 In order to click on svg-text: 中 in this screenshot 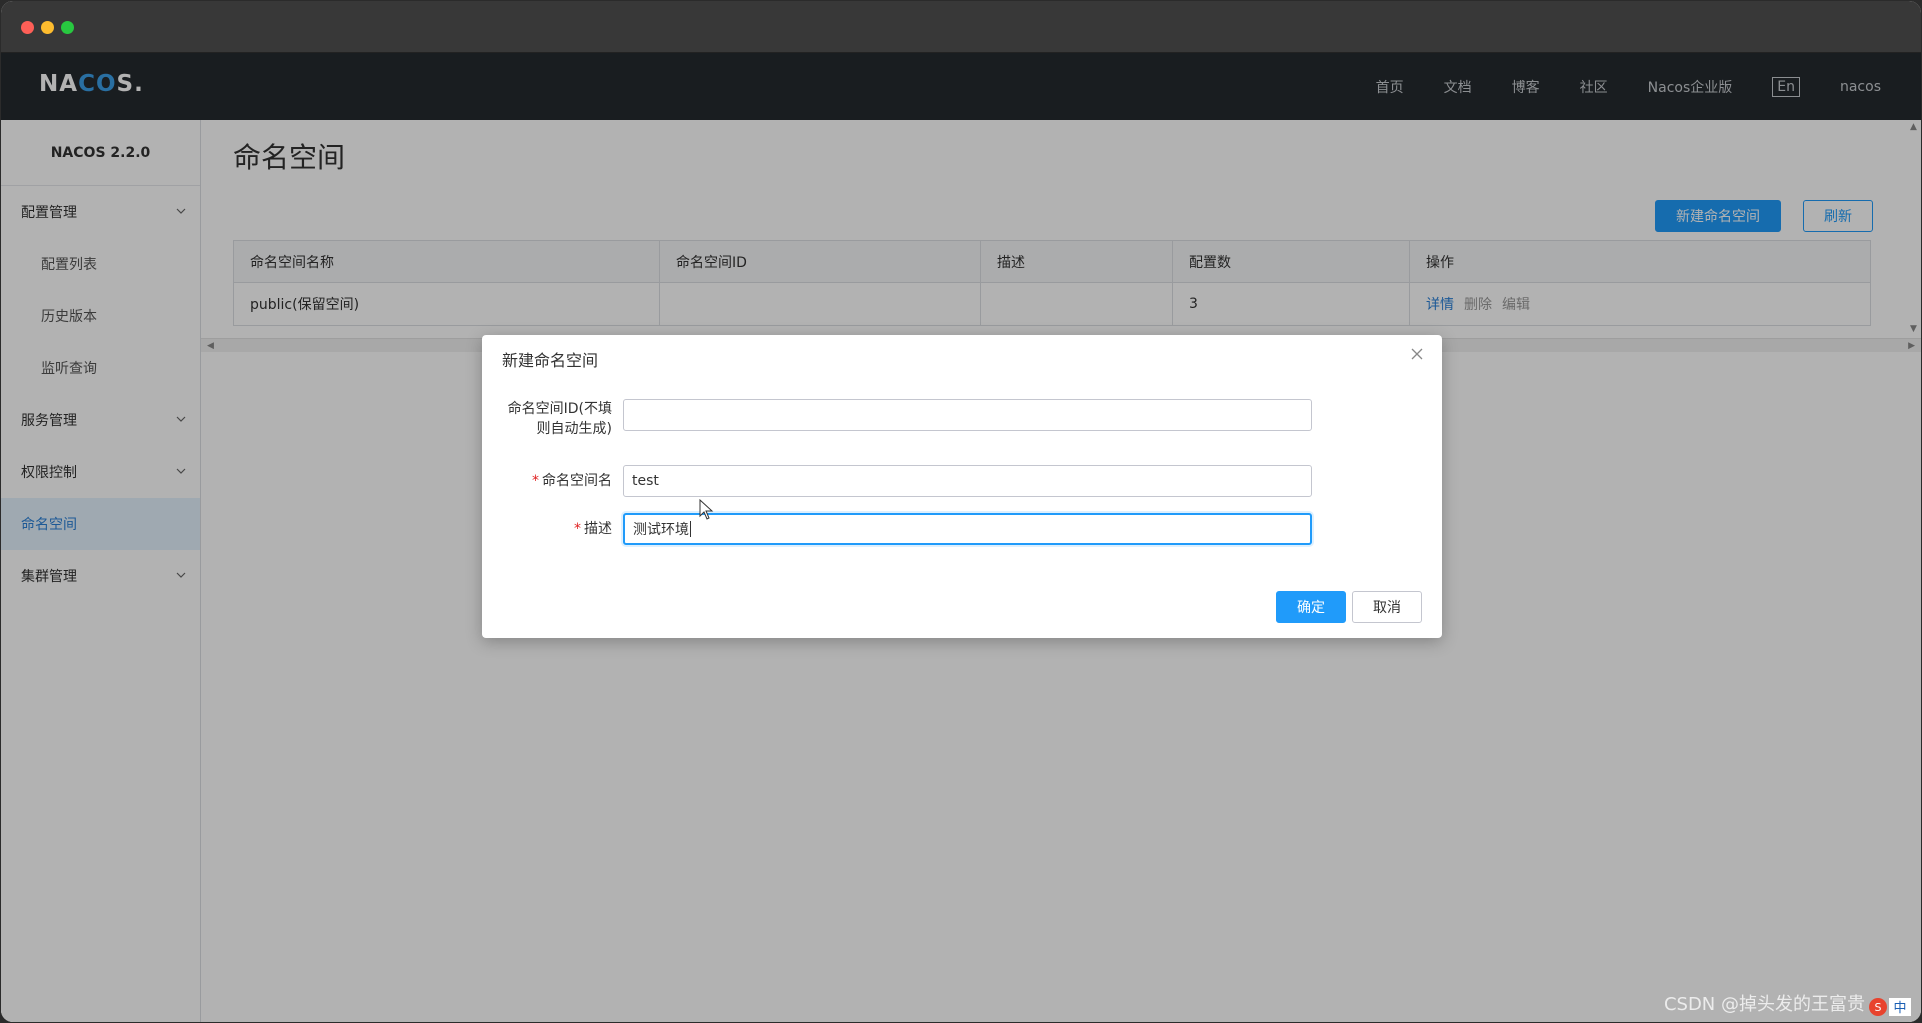, I will do `click(1899, 1008)`.